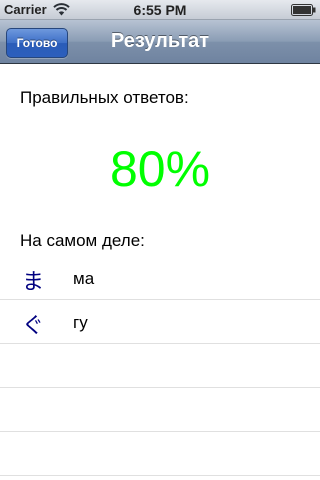 The height and width of the screenshot is (480, 320). I want to click on done-button: Готово, so click(37, 43).